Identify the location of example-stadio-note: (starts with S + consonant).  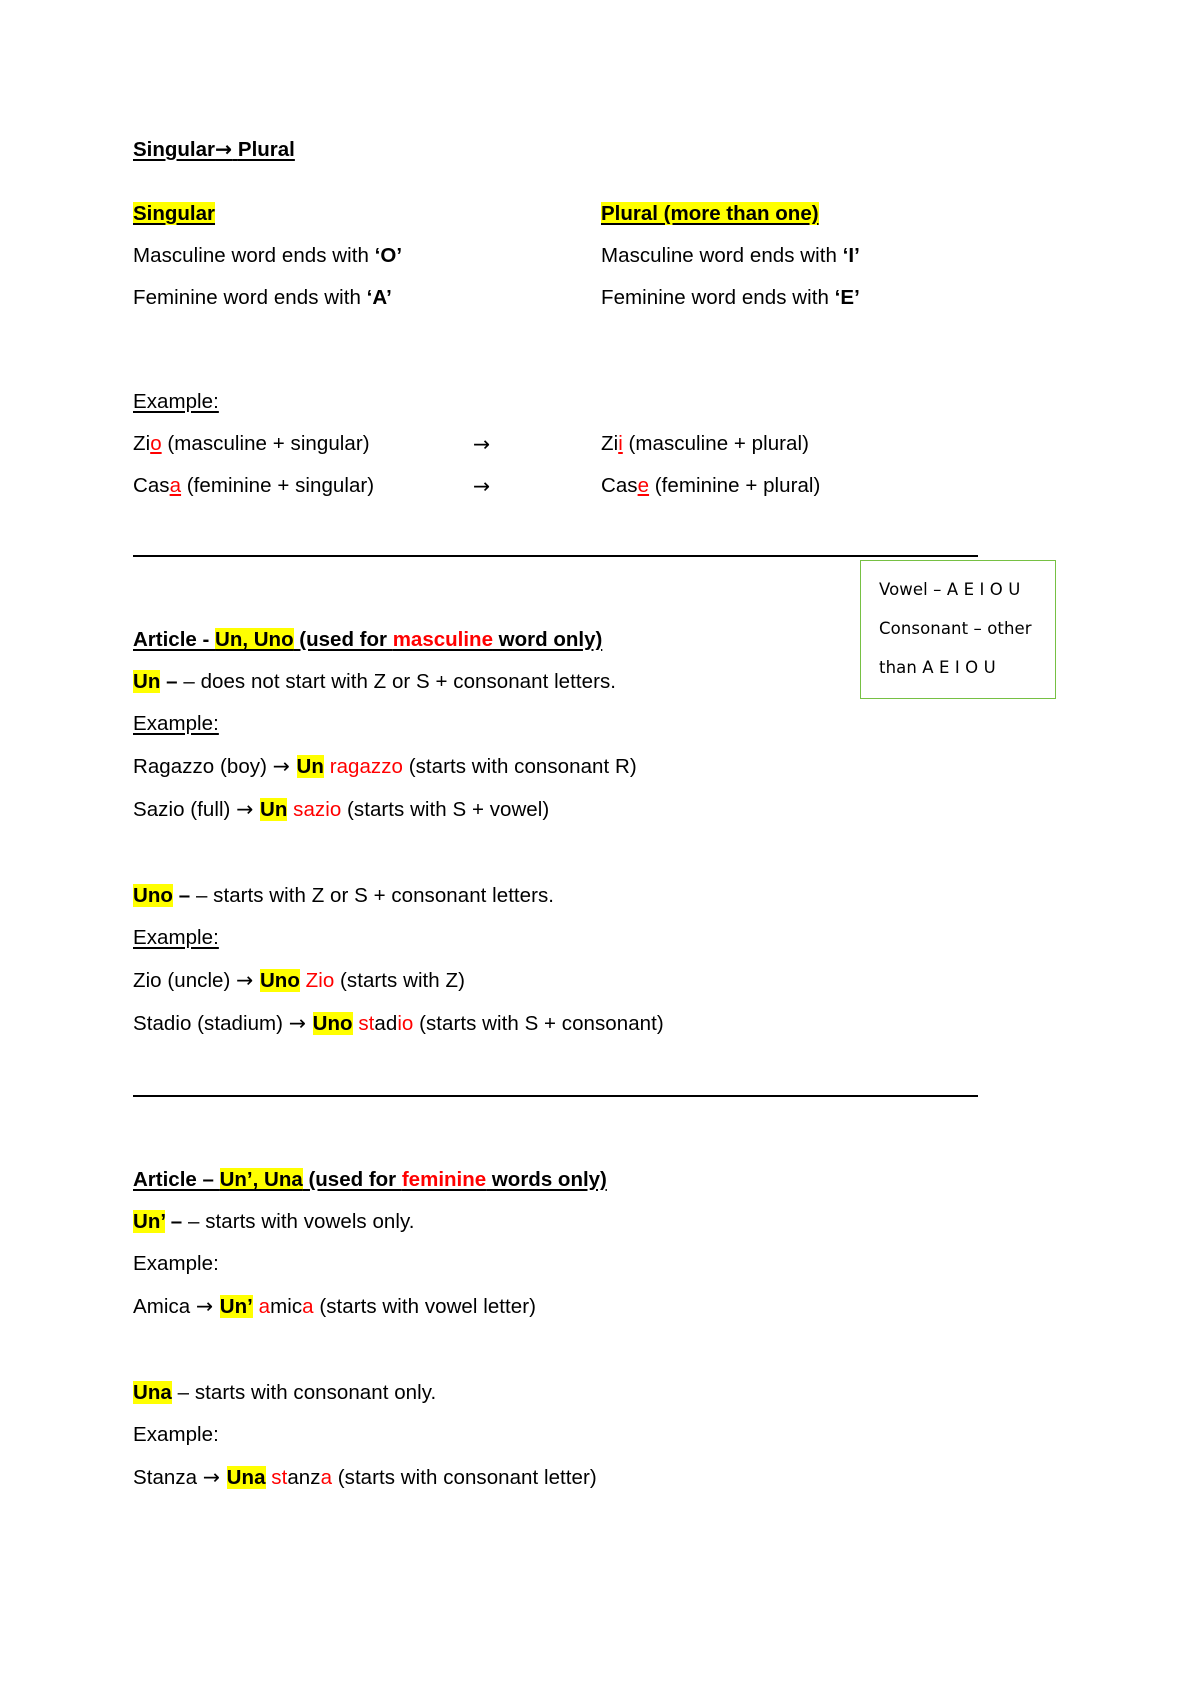
(538, 1023).